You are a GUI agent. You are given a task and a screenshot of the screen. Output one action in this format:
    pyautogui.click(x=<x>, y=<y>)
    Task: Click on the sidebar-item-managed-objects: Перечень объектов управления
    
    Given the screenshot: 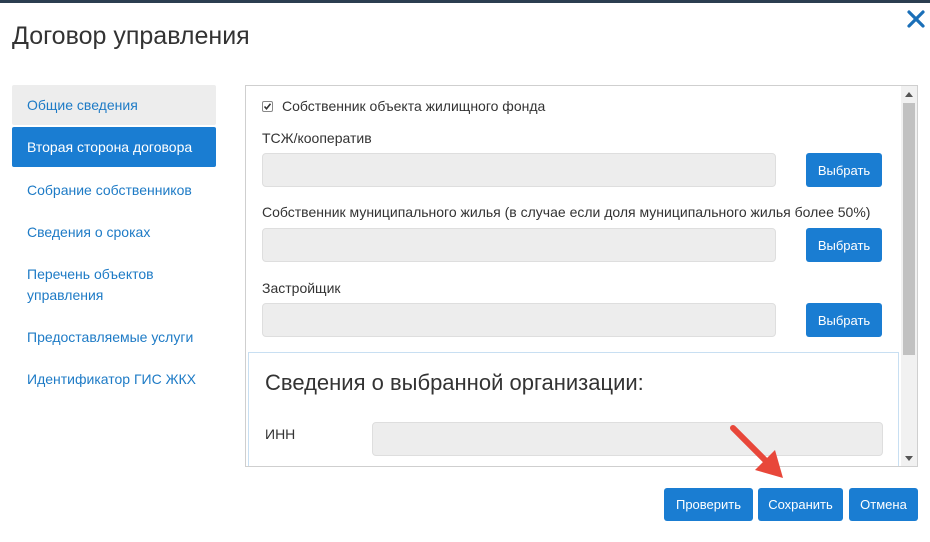 What is the action you would take?
    pyautogui.click(x=99, y=285)
    